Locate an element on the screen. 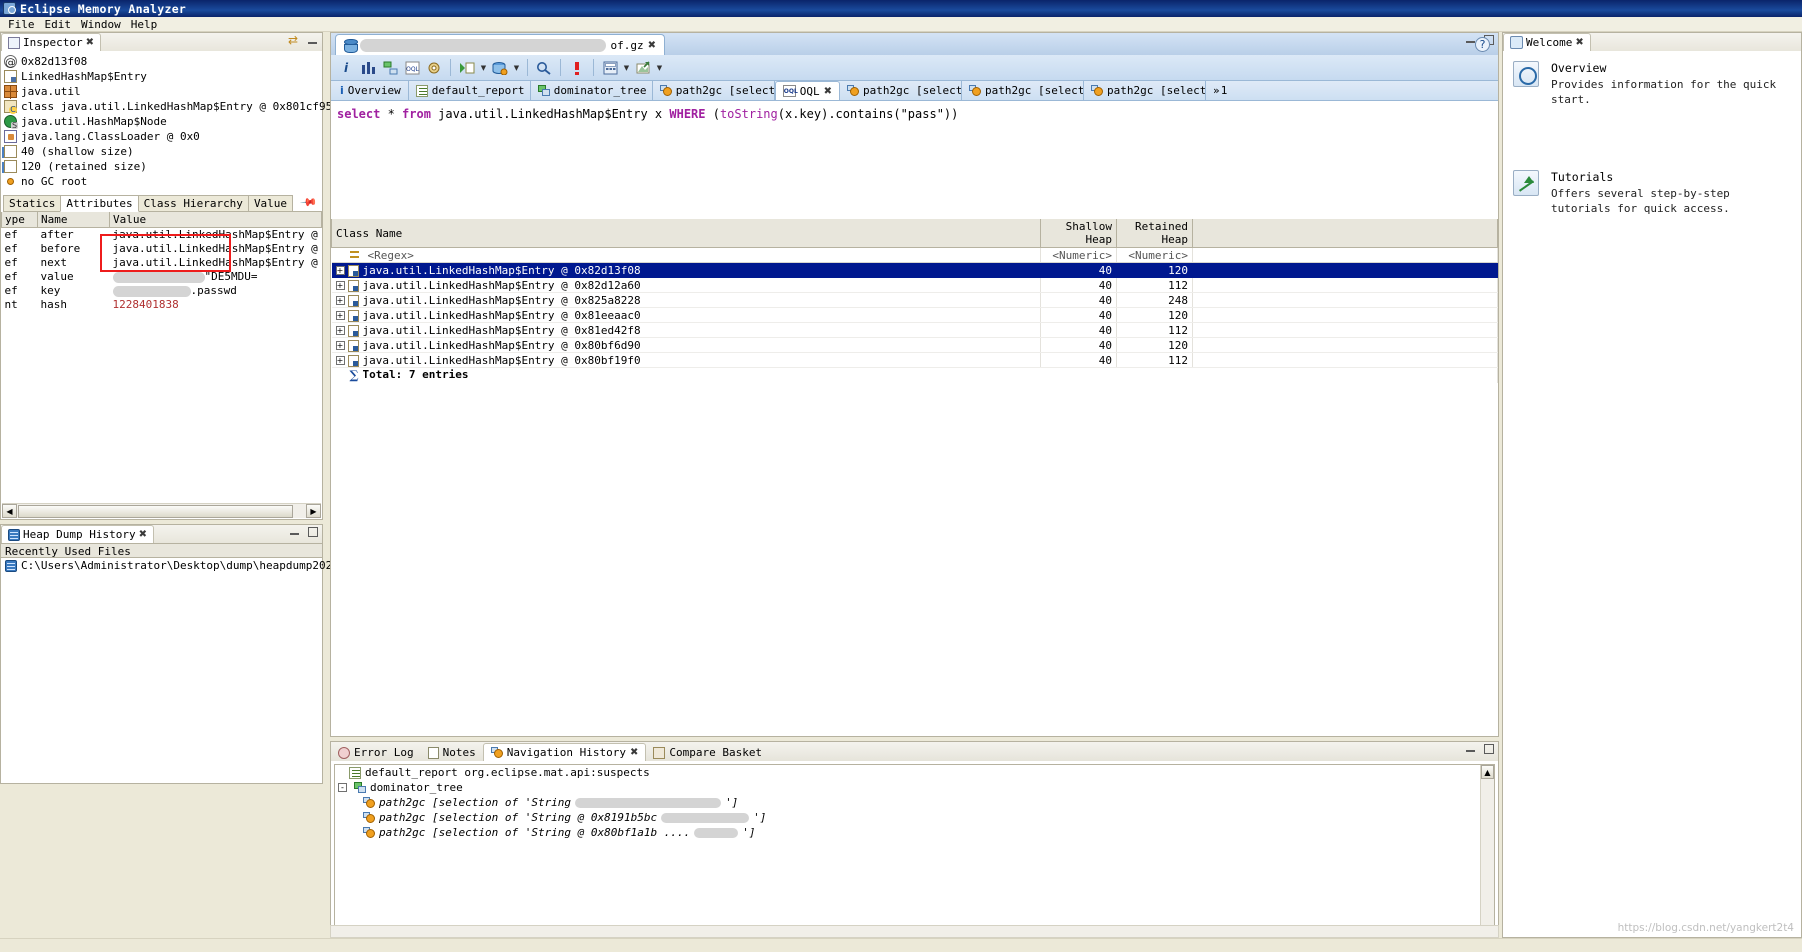  list-item: LinkedHashMap$Entry is located at coordinates (163, 76).